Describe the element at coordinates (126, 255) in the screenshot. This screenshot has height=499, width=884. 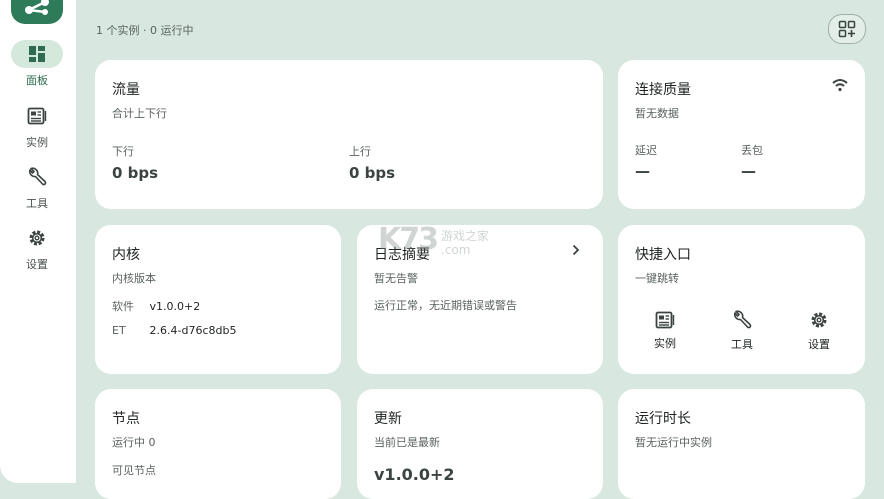
I see `card-title: 内核` at that location.